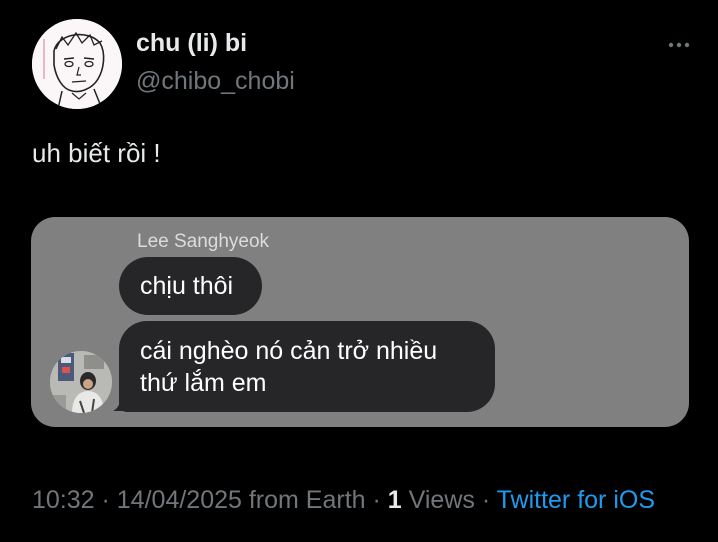  What do you see at coordinates (307, 366) in the screenshot?
I see `chat-message-bubble: cái nghèo nó cản trở nhiều thứ lắm em` at bounding box center [307, 366].